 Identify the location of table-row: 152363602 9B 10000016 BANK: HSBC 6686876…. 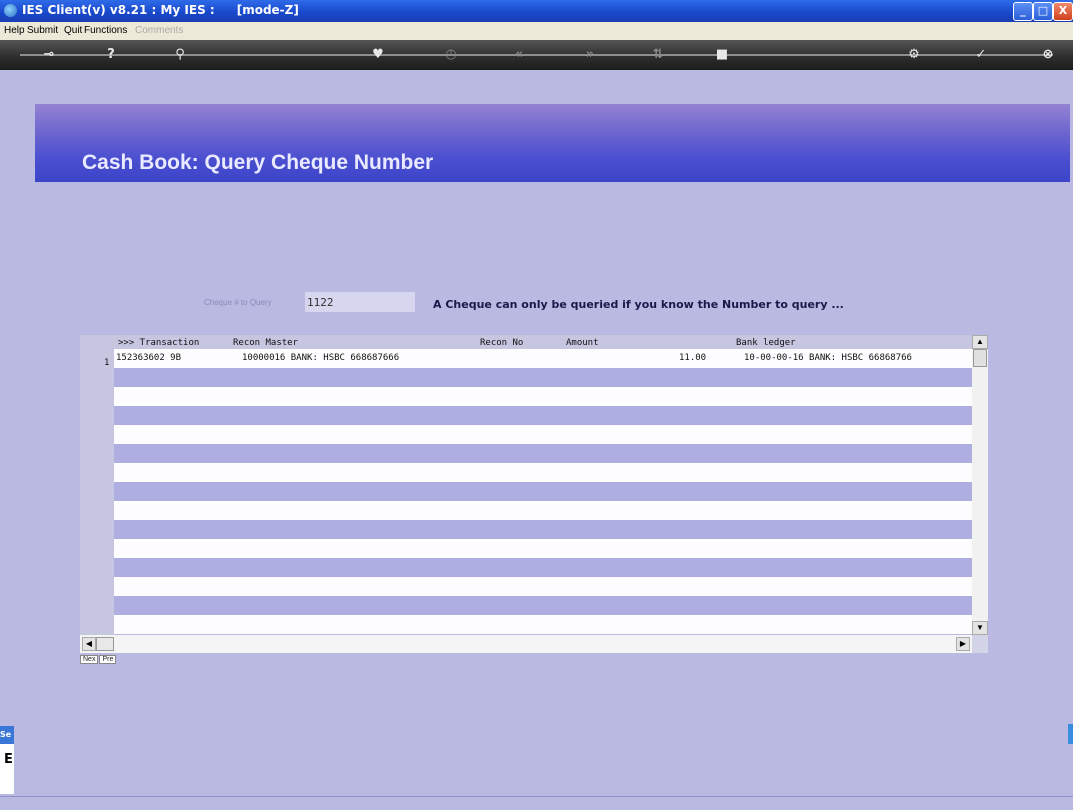
(543, 358).